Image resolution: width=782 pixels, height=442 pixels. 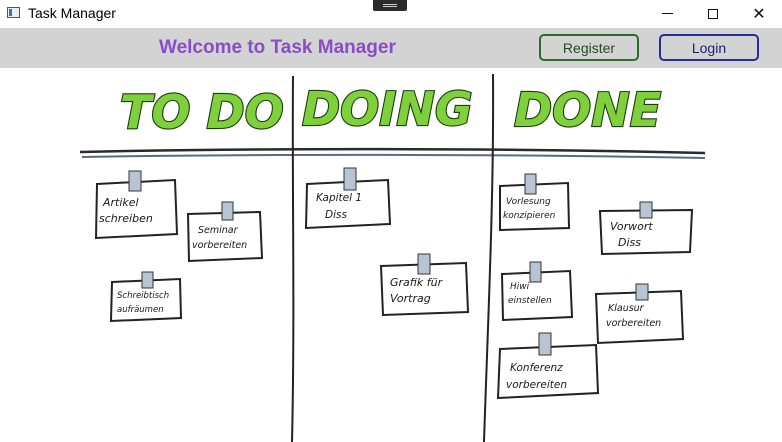 I want to click on note-vorwort-diss: Vorwort Diss, so click(x=646, y=228).